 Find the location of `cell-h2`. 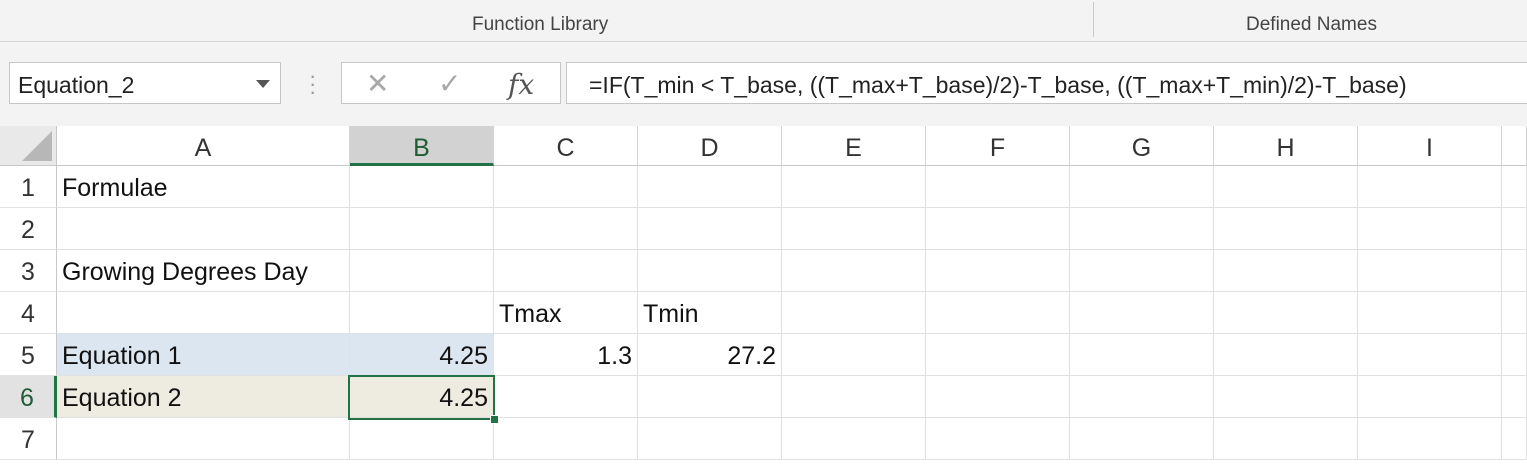

cell-h2 is located at coordinates (1286, 229).